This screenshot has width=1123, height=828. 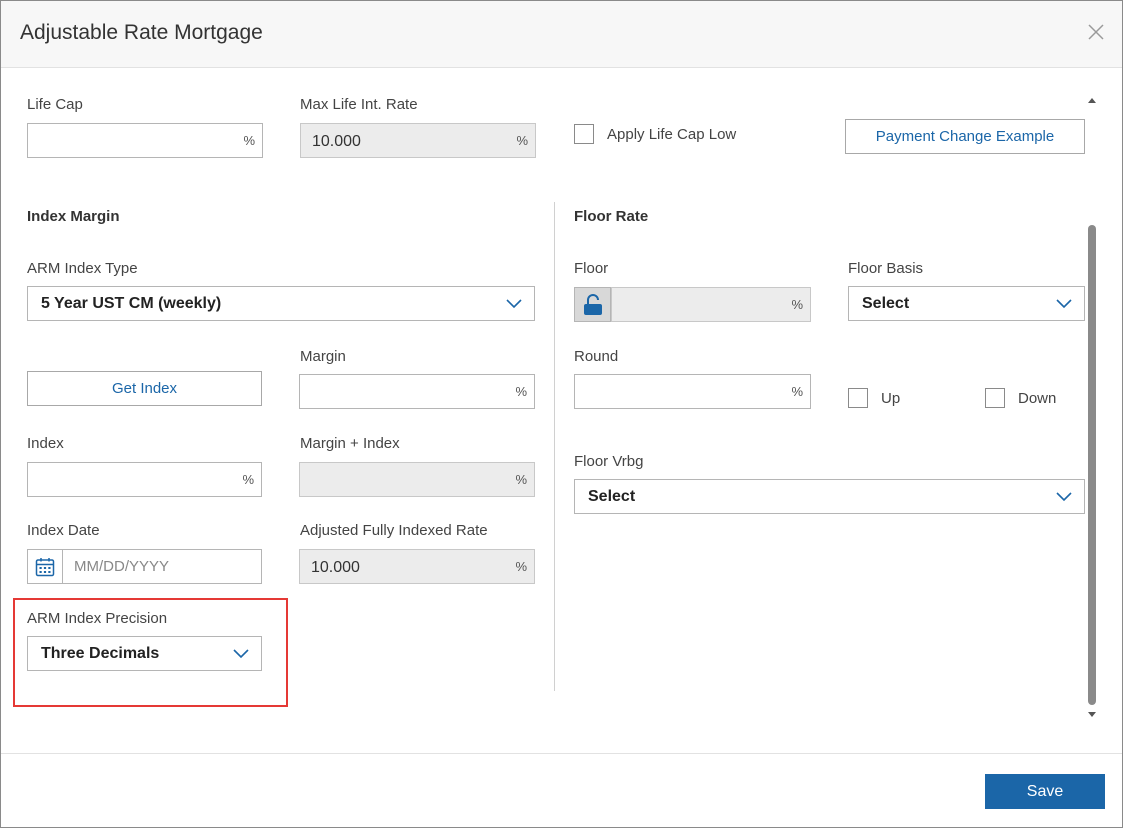 What do you see at coordinates (829, 496) in the screenshot?
I see `floor-vrbg-select: Select` at bounding box center [829, 496].